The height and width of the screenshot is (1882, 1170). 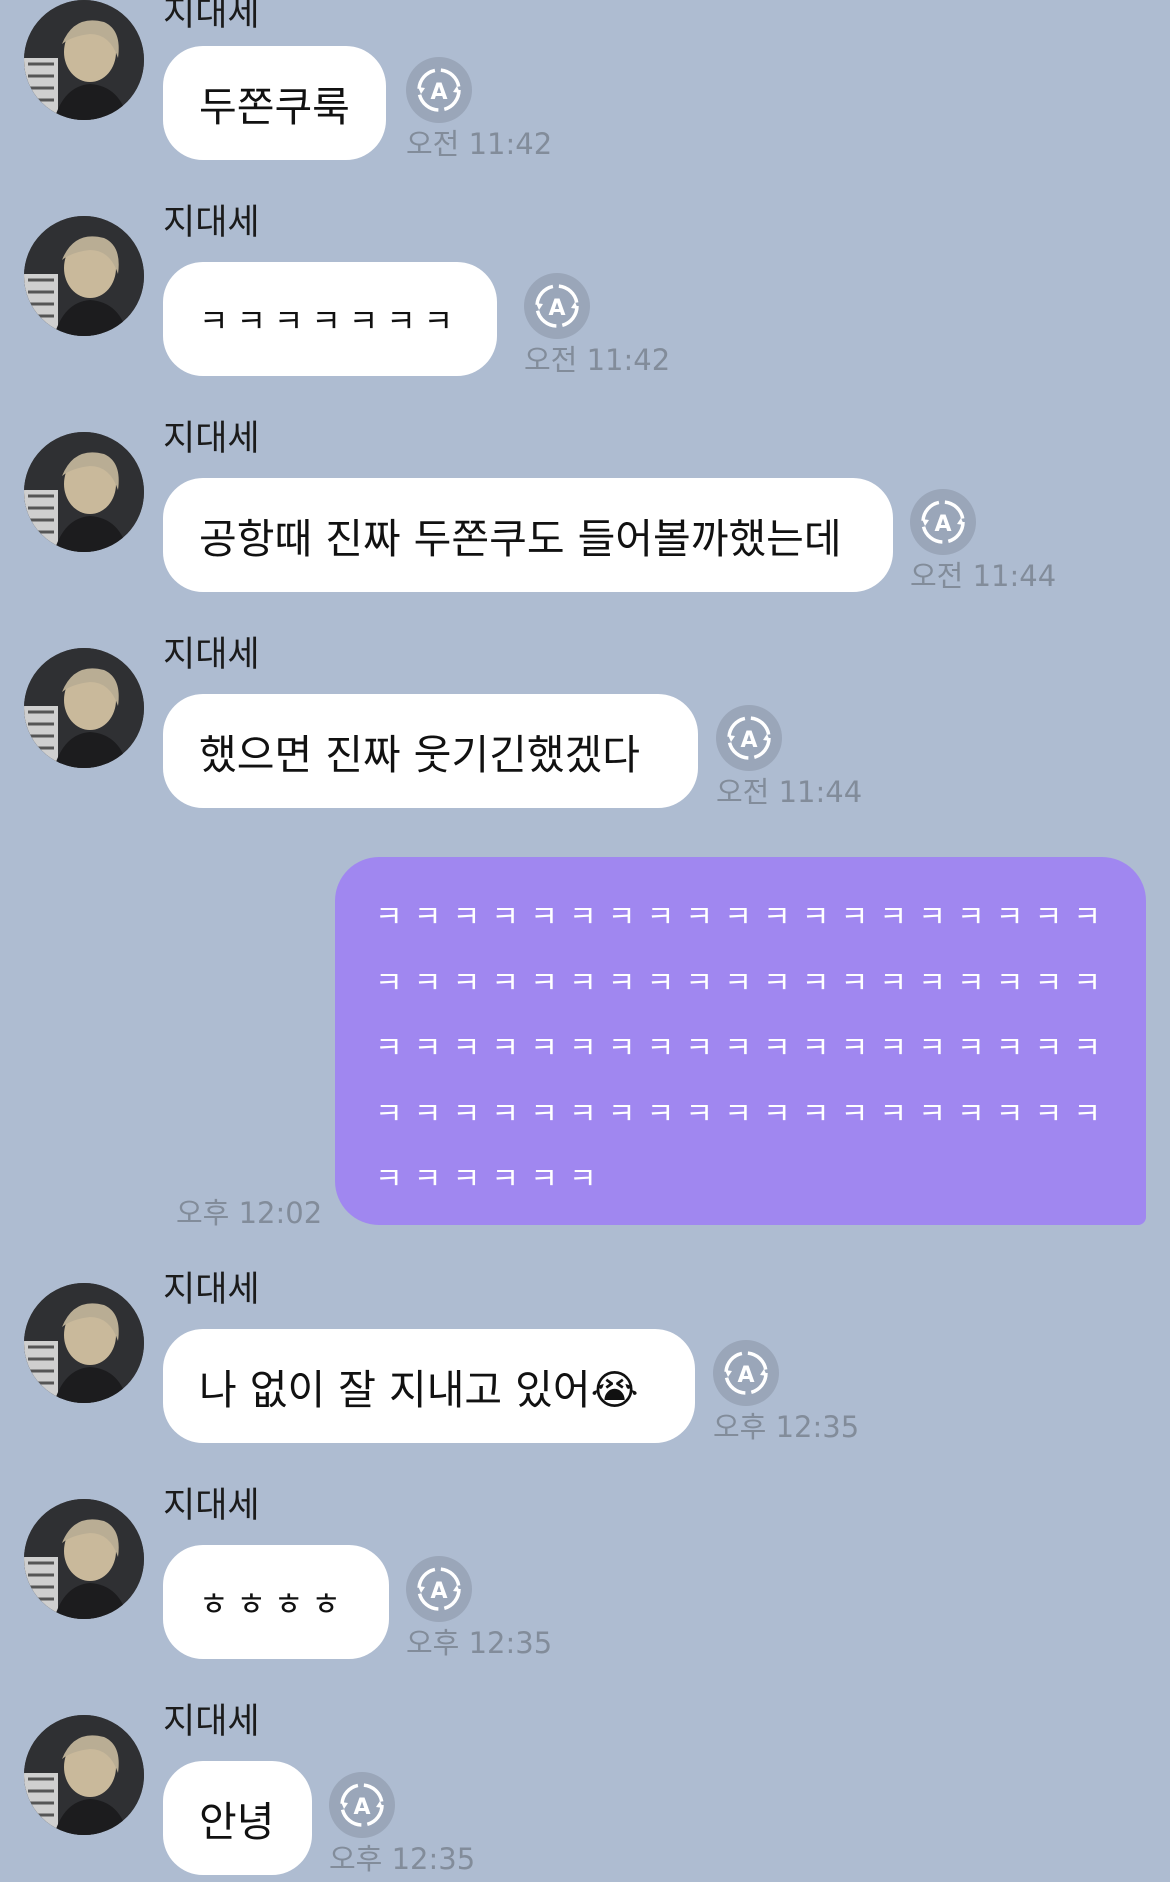 I want to click on message-bubble: 공항때 진짜 두쫀쿠도 들어볼까했는데, so click(x=528, y=535).